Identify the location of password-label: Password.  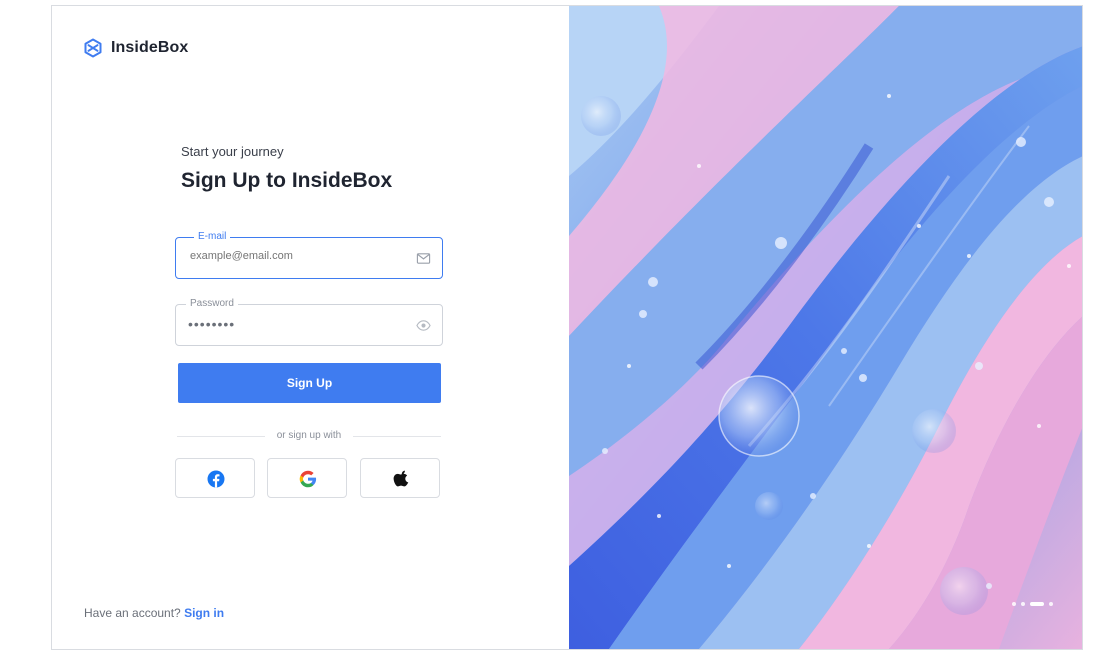
(212, 304).